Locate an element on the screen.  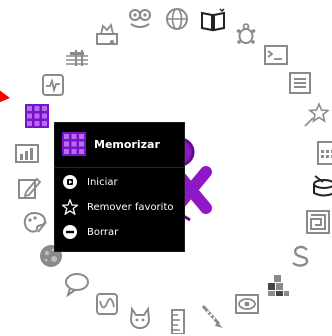
start-menu-item: Iniciar is located at coordinates (90, 182).